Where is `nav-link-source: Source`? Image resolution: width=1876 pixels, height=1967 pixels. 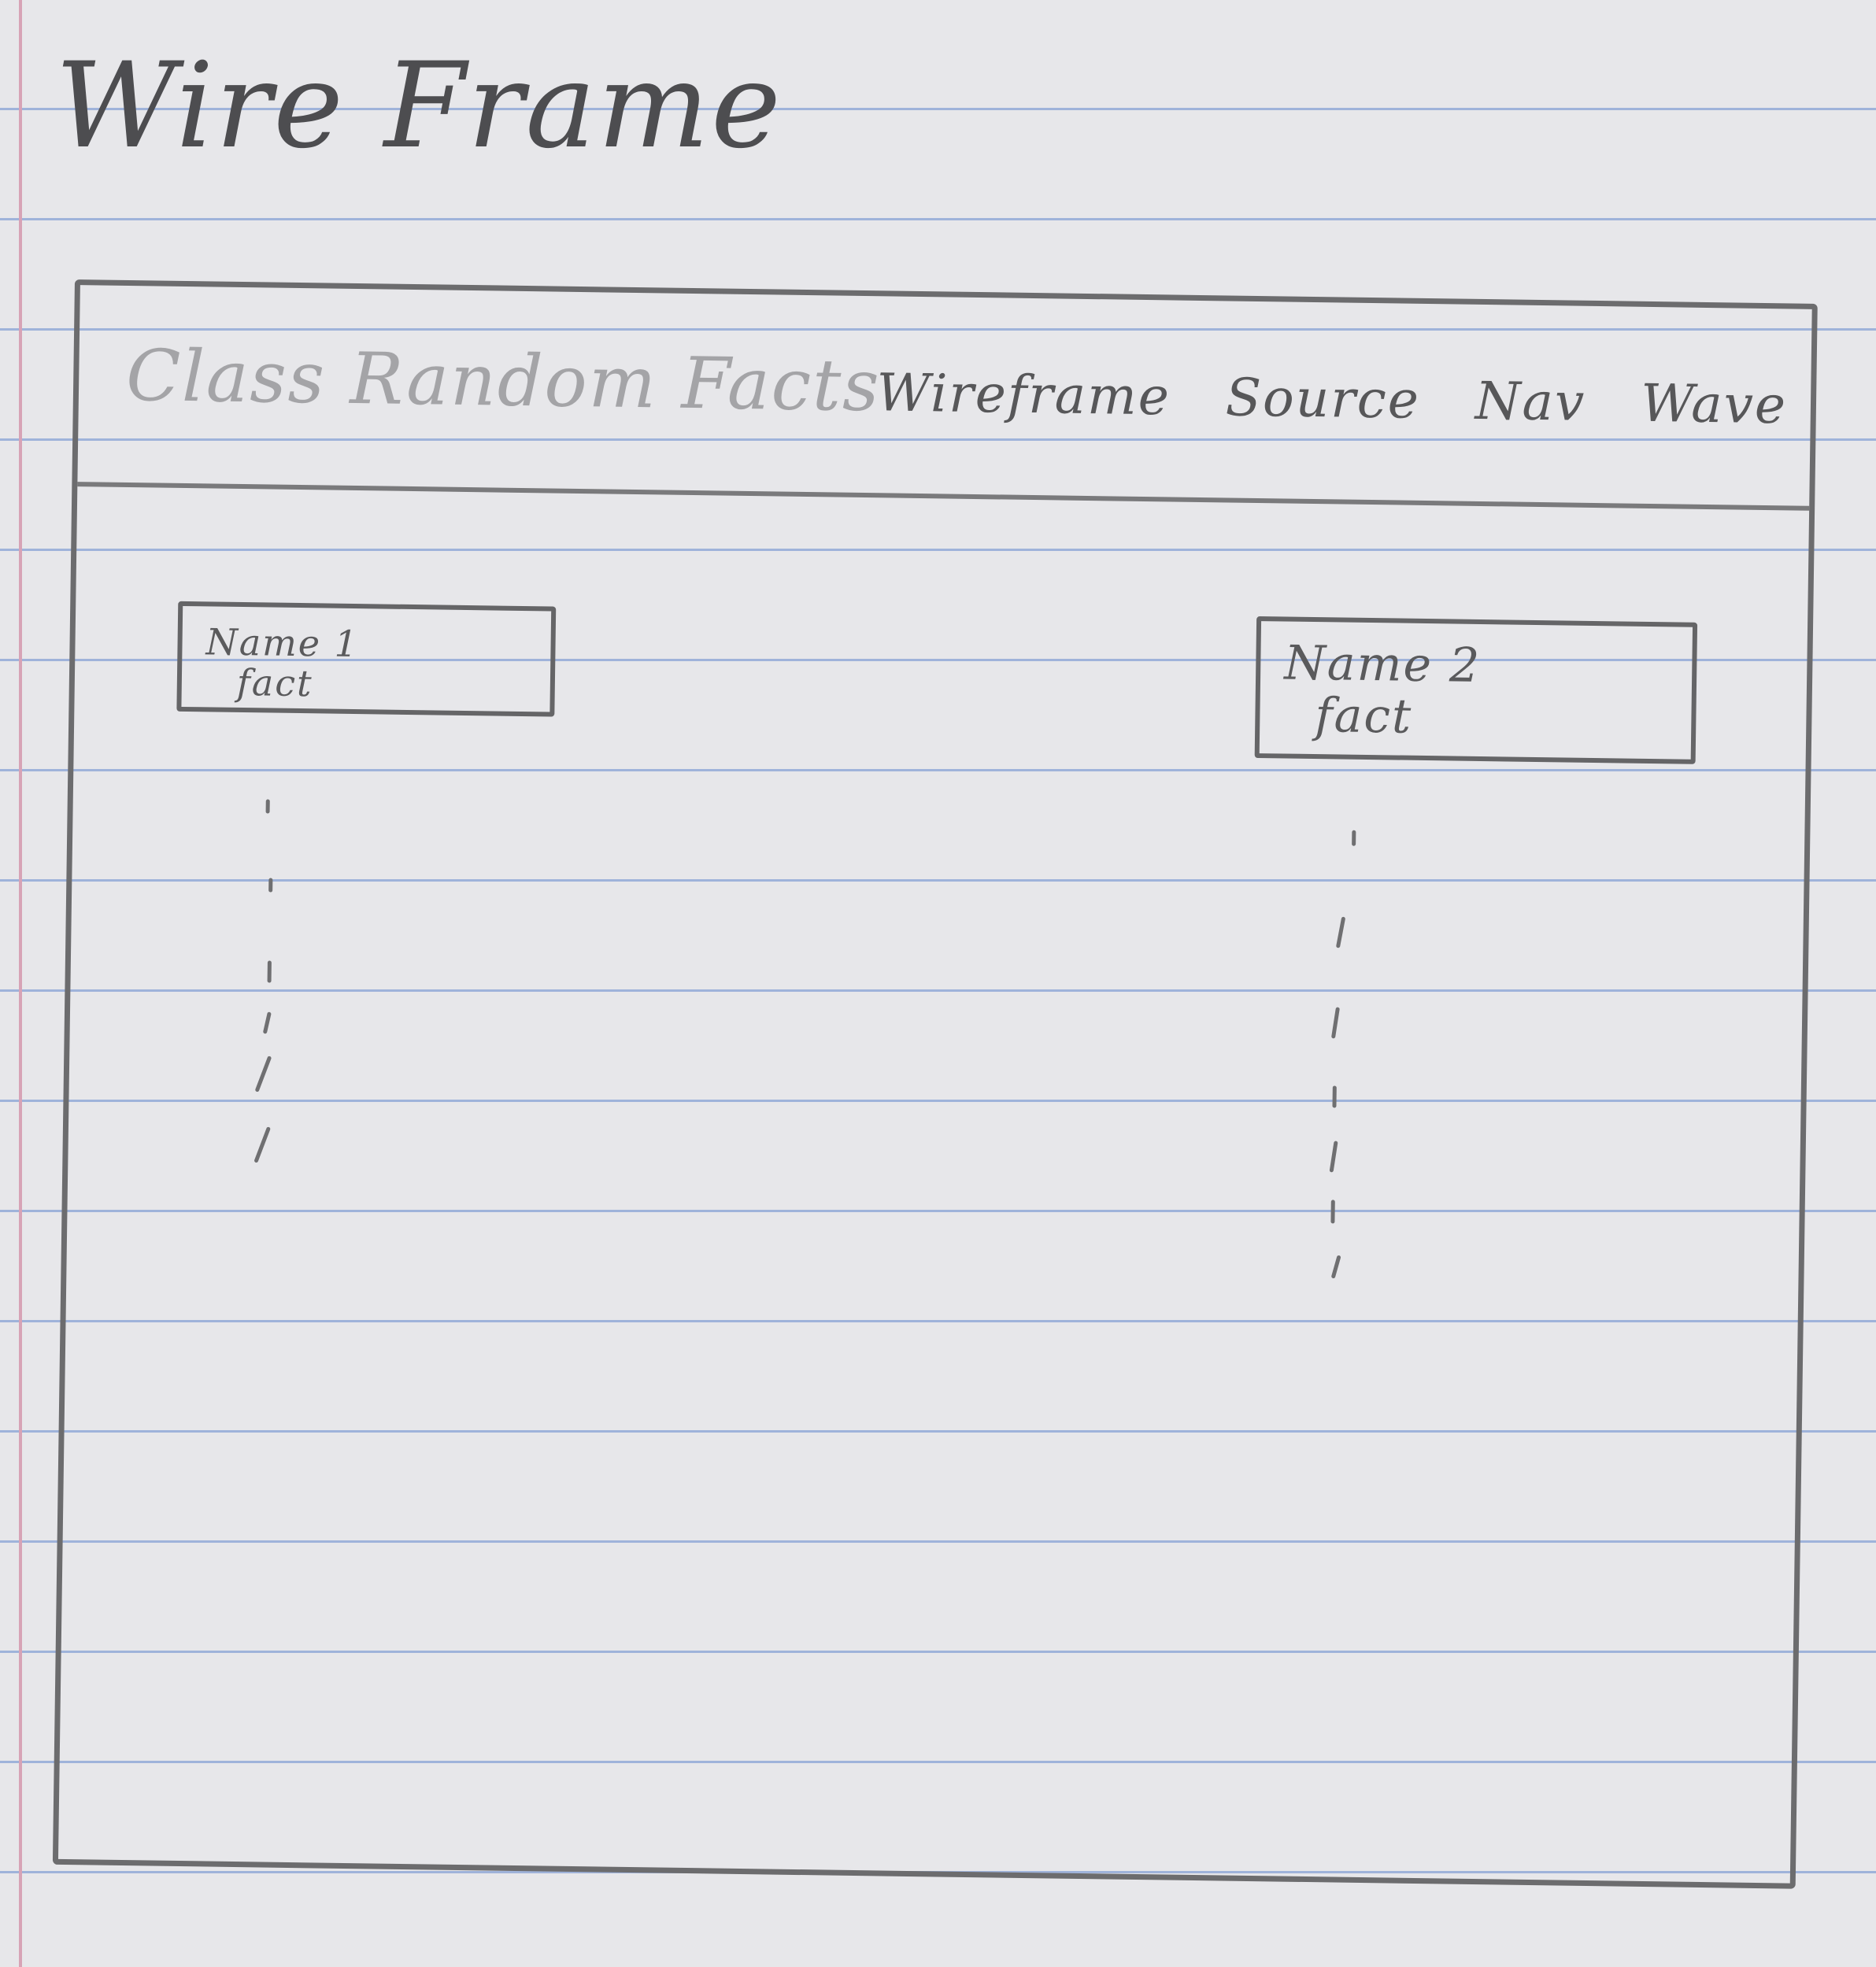
nav-link-source: Source is located at coordinates (1322, 398).